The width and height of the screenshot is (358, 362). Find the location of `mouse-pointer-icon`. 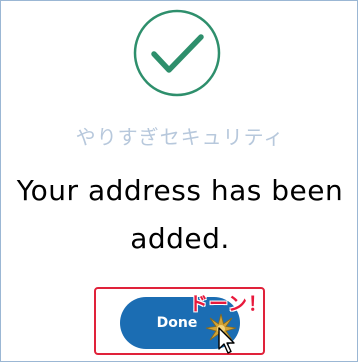

mouse-pointer-icon is located at coordinates (228, 341).